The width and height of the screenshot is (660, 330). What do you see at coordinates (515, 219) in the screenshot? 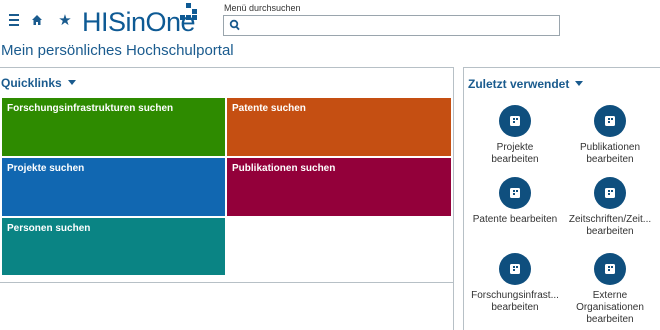
I see `recent-item-label: Patente bearbeiten` at bounding box center [515, 219].